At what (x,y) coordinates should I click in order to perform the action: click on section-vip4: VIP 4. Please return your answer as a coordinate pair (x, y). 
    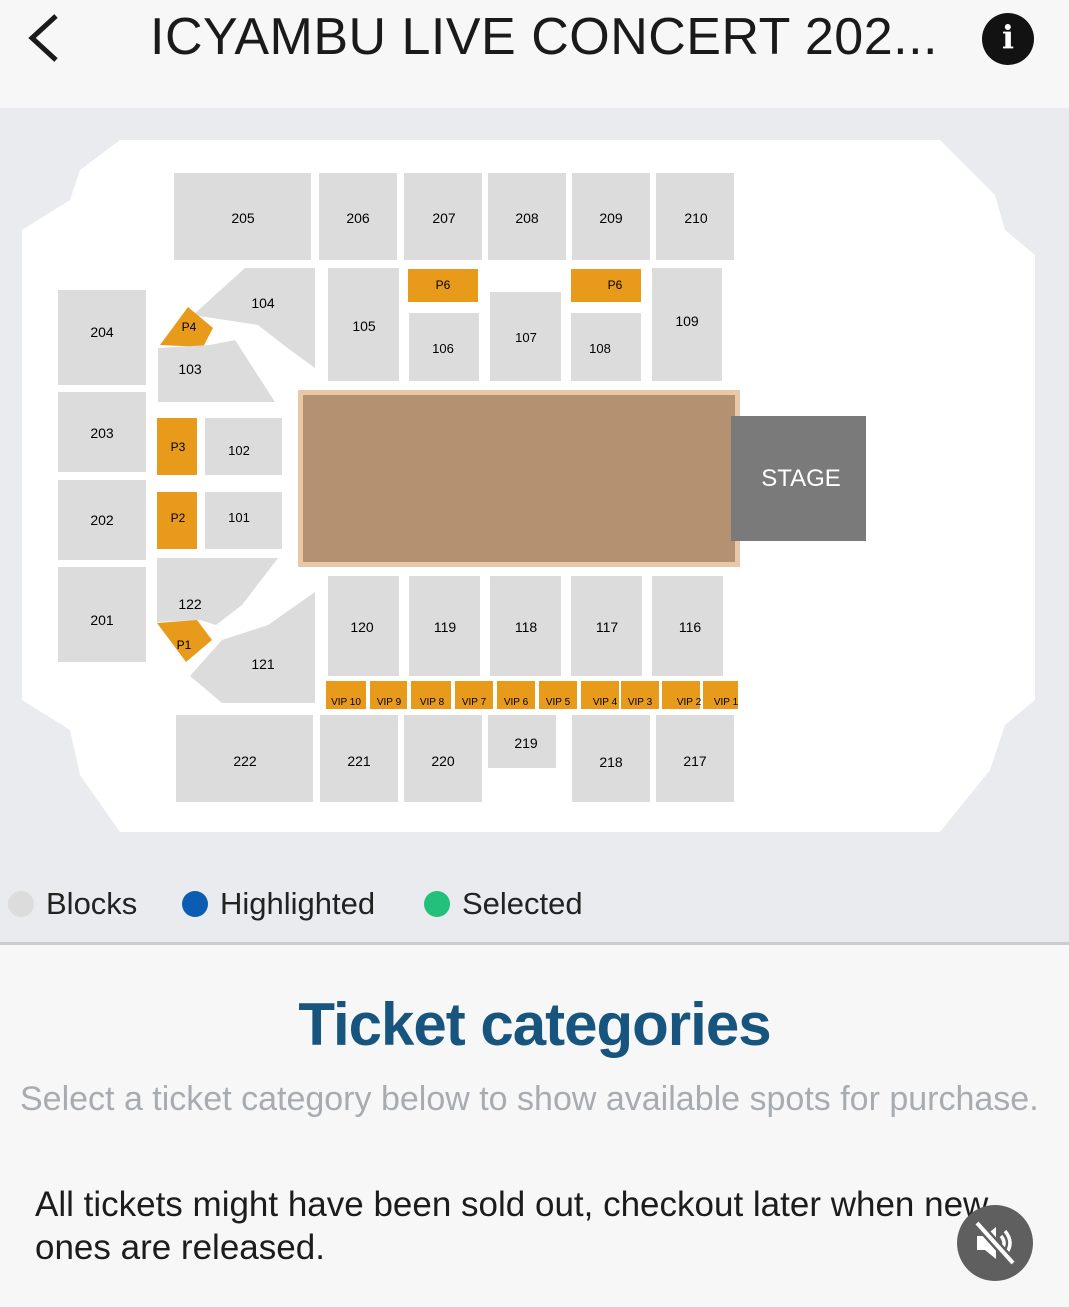
    Looking at the image, I should click on (600, 695).